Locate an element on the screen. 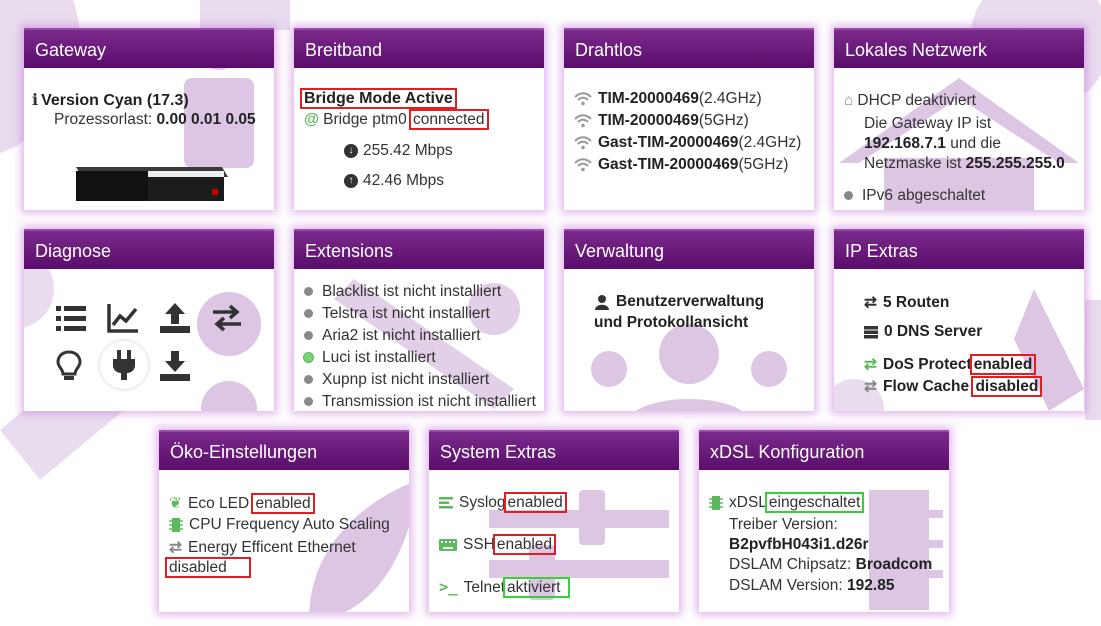 The width and height of the screenshot is (1101, 626). ipv6-status: IPv6 abgeschaltet is located at coordinates (924, 195).